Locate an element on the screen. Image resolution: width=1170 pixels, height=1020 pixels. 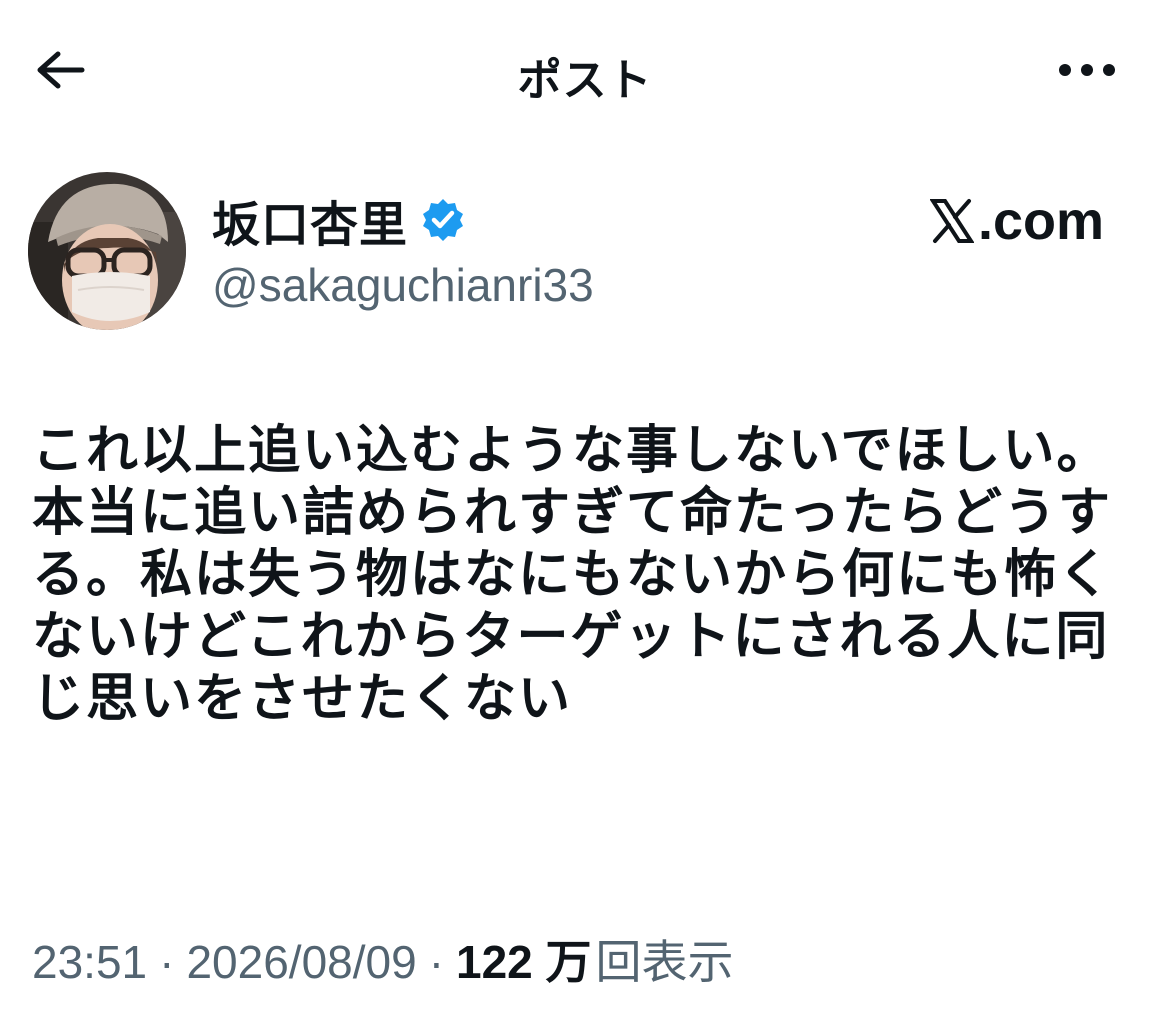
post-metadata: 23:51 · 2026/08/09 · 122 万 回表示 is located at coordinates (383, 959).